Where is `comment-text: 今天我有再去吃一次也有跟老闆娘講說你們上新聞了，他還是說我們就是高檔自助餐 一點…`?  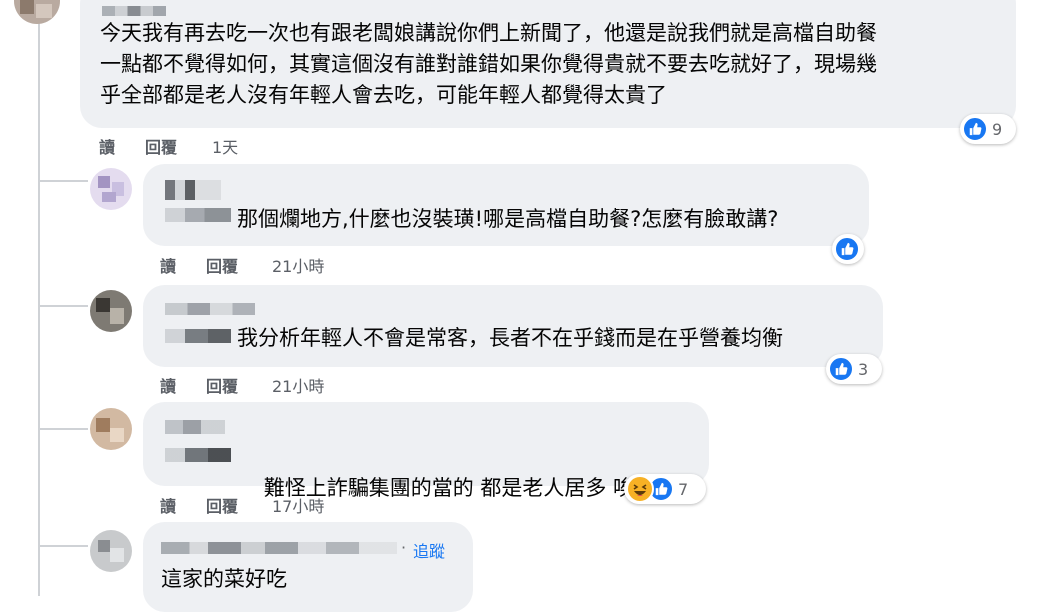 comment-text: 今天我有再去吃一次也有跟老闆娘講說你們上新聞了，他還是說我們就是高檔自助餐 一點… is located at coordinates (488, 64).